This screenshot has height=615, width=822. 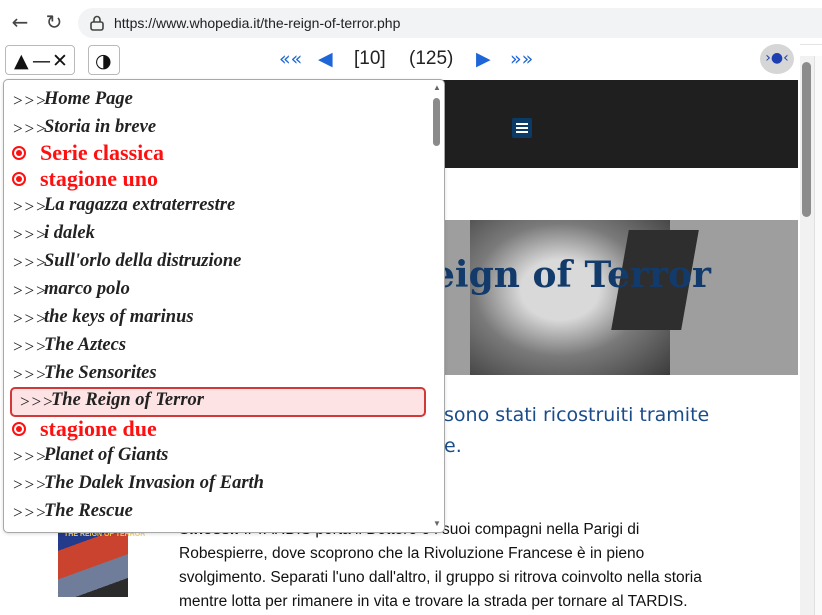 I want to click on reload-icon: ↻, so click(x=54, y=22).